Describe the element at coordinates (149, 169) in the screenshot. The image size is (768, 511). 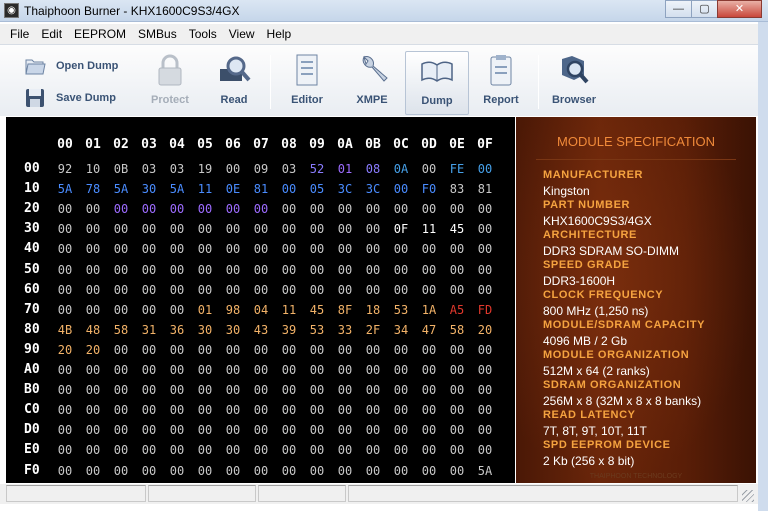
I see `hex-byte-cell: 03` at that location.